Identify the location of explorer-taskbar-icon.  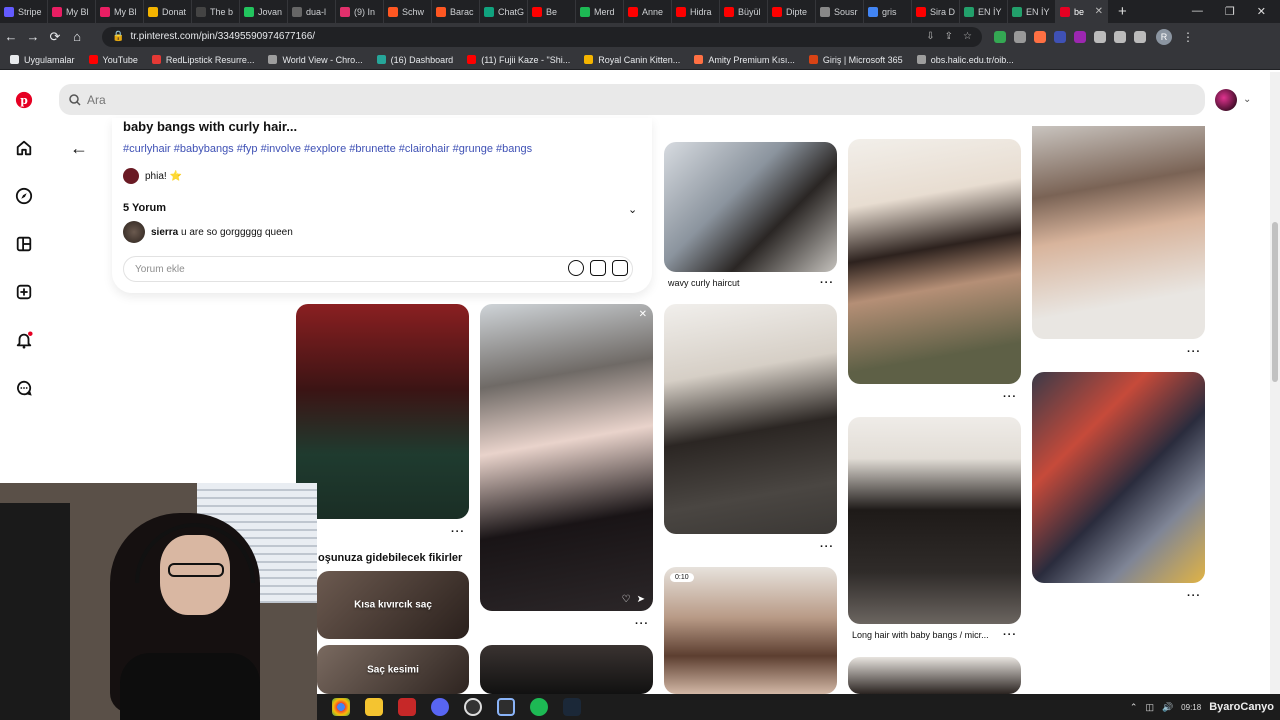
(374, 707).